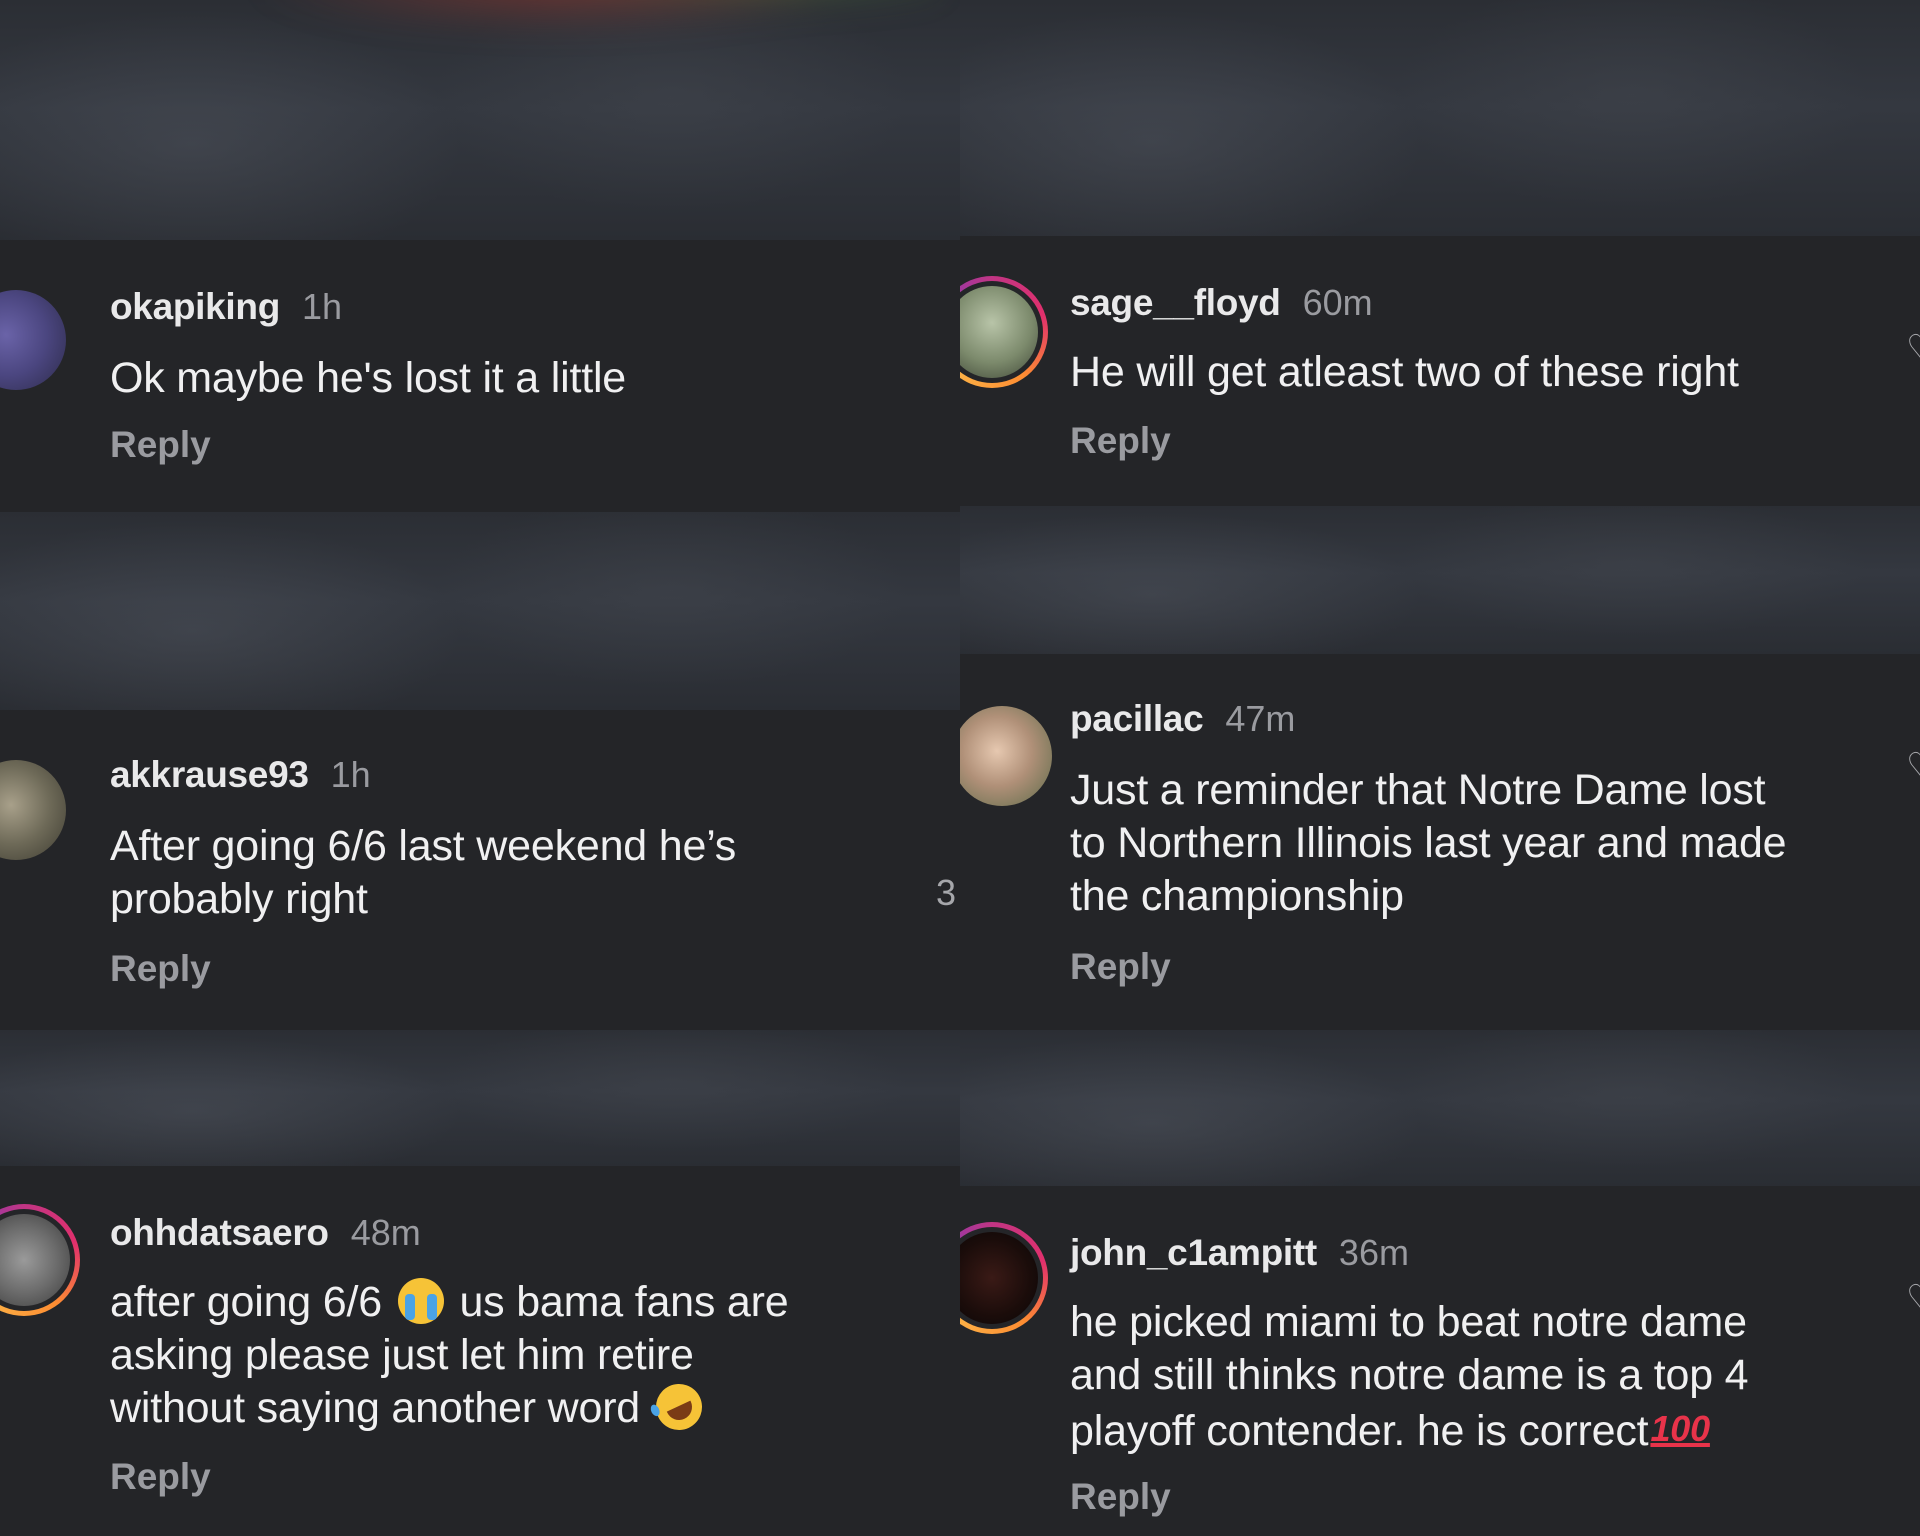  I want to click on comment-text-line: the championship, so click(1237, 896).